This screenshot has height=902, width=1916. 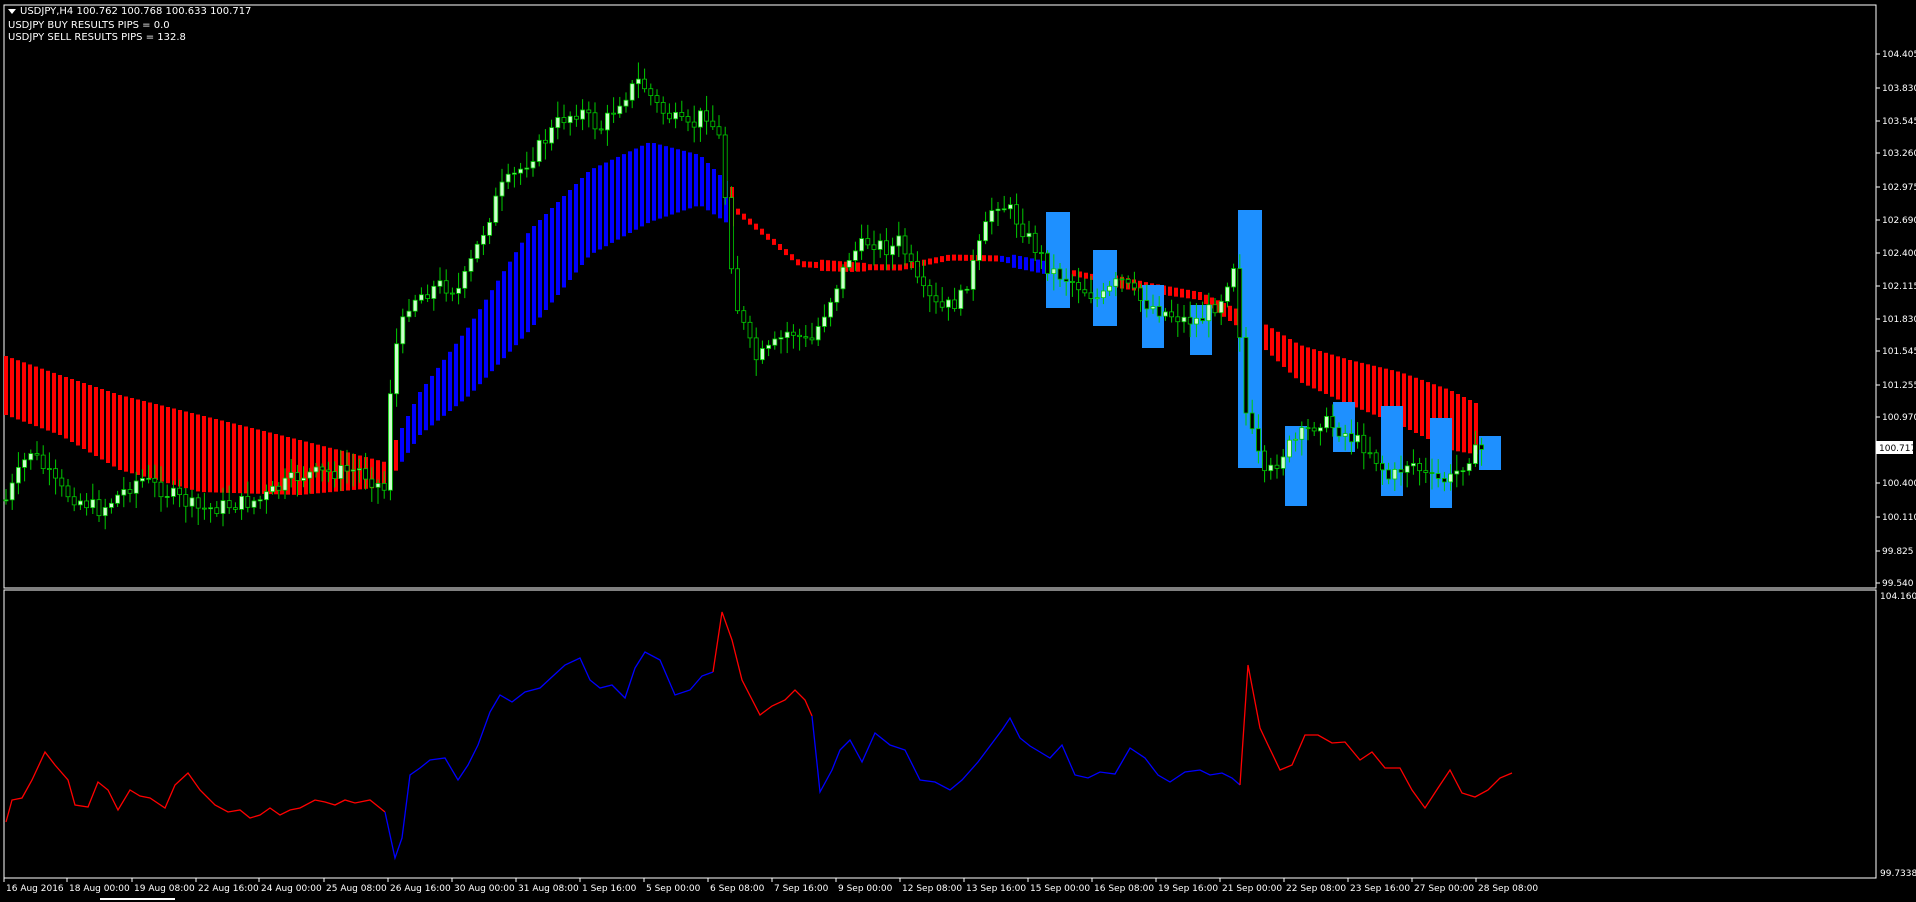 What do you see at coordinates (1899, 352) in the screenshot?
I see `price-tick-label: 101.545` at bounding box center [1899, 352].